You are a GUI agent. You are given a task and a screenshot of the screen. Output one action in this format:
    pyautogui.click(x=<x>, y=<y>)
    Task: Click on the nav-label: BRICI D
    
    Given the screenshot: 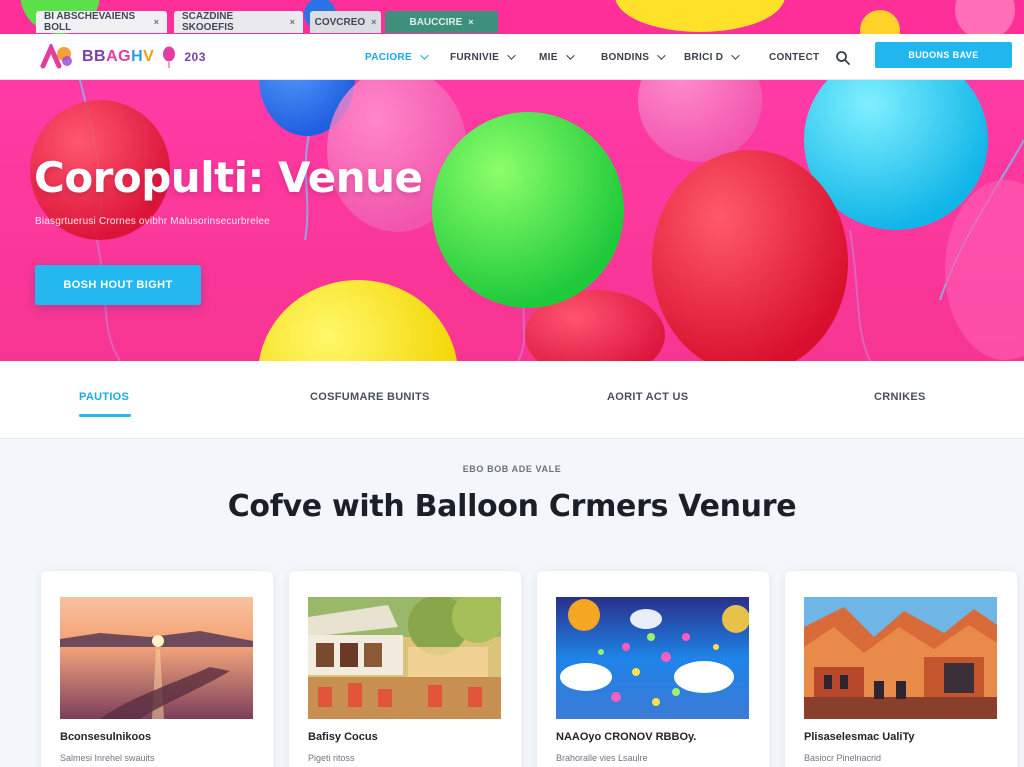 What is the action you would take?
    pyautogui.click(x=704, y=57)
    